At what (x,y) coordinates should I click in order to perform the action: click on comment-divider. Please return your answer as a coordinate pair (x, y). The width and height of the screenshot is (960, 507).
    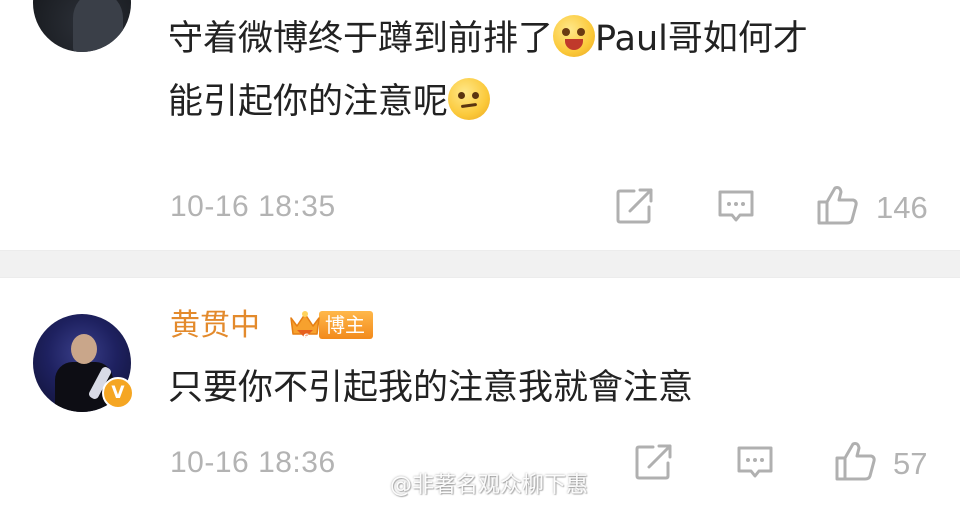
    Looking at the image, I should click on (480, 264).